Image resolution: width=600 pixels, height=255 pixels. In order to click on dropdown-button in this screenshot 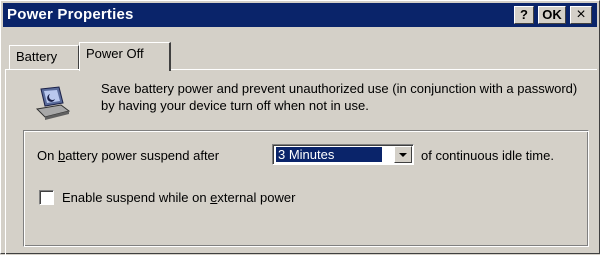, I will do `click(403, 154)`.